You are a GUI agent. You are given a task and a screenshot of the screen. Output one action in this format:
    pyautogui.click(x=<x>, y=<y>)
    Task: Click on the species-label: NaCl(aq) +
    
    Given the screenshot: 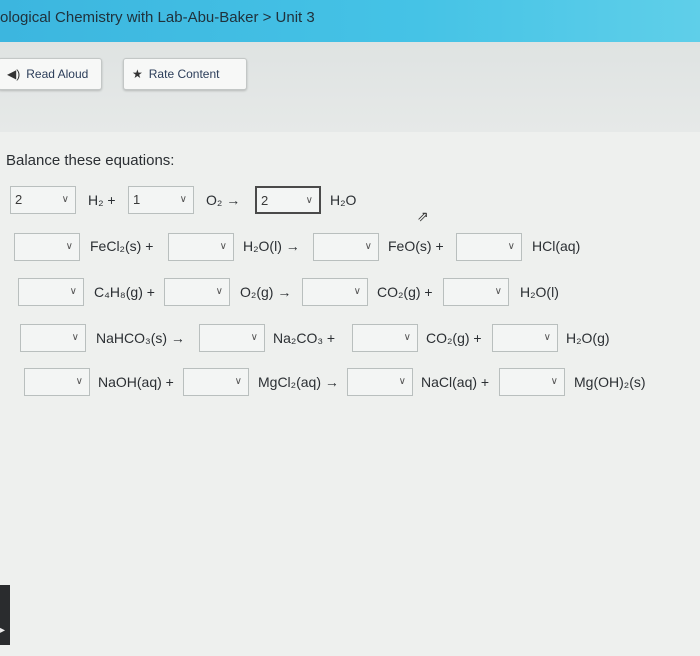 What is the action you would take?
    pyautogui.click(x=455, y=382)
    